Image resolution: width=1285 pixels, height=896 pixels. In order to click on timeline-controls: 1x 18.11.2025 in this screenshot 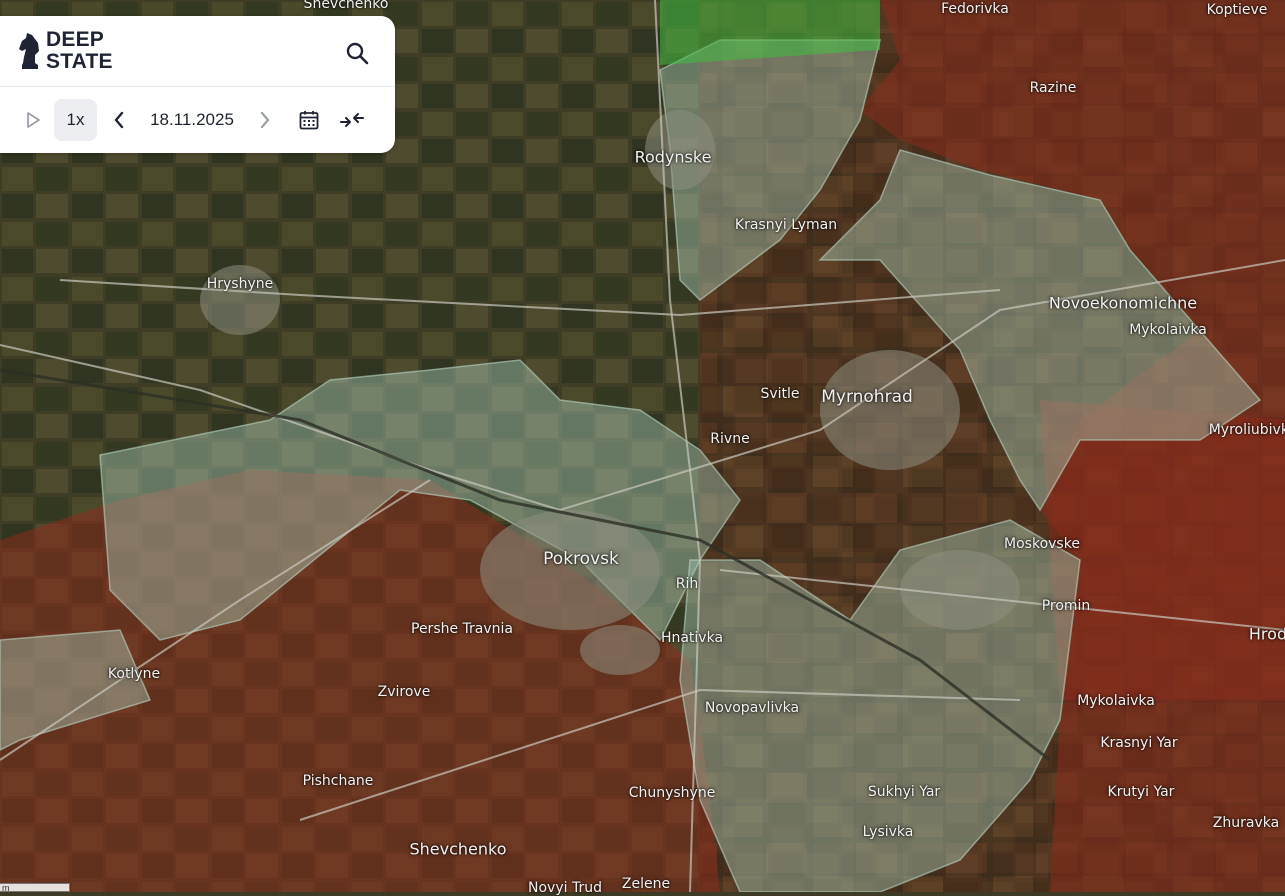, I will do `click(197, 120)`.